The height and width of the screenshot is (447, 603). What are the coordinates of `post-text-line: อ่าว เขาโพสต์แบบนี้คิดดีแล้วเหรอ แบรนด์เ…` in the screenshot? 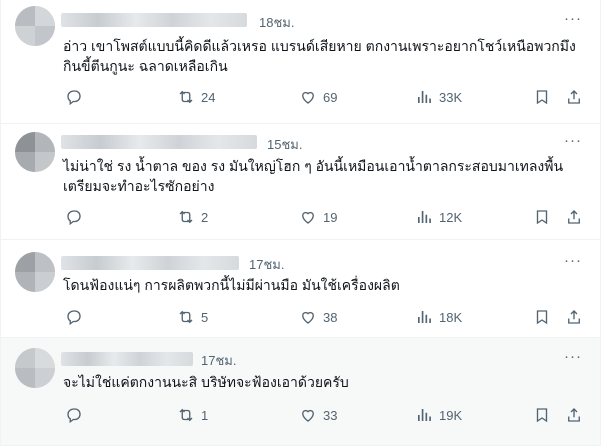 It's located at (319, 46).